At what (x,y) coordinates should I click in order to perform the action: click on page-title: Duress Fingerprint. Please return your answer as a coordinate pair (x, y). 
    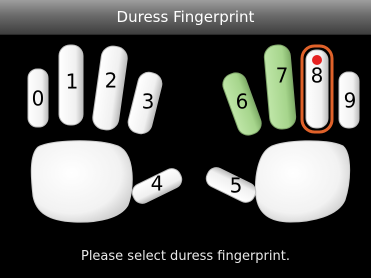
    Looking at the image, I should click on (185, 17).